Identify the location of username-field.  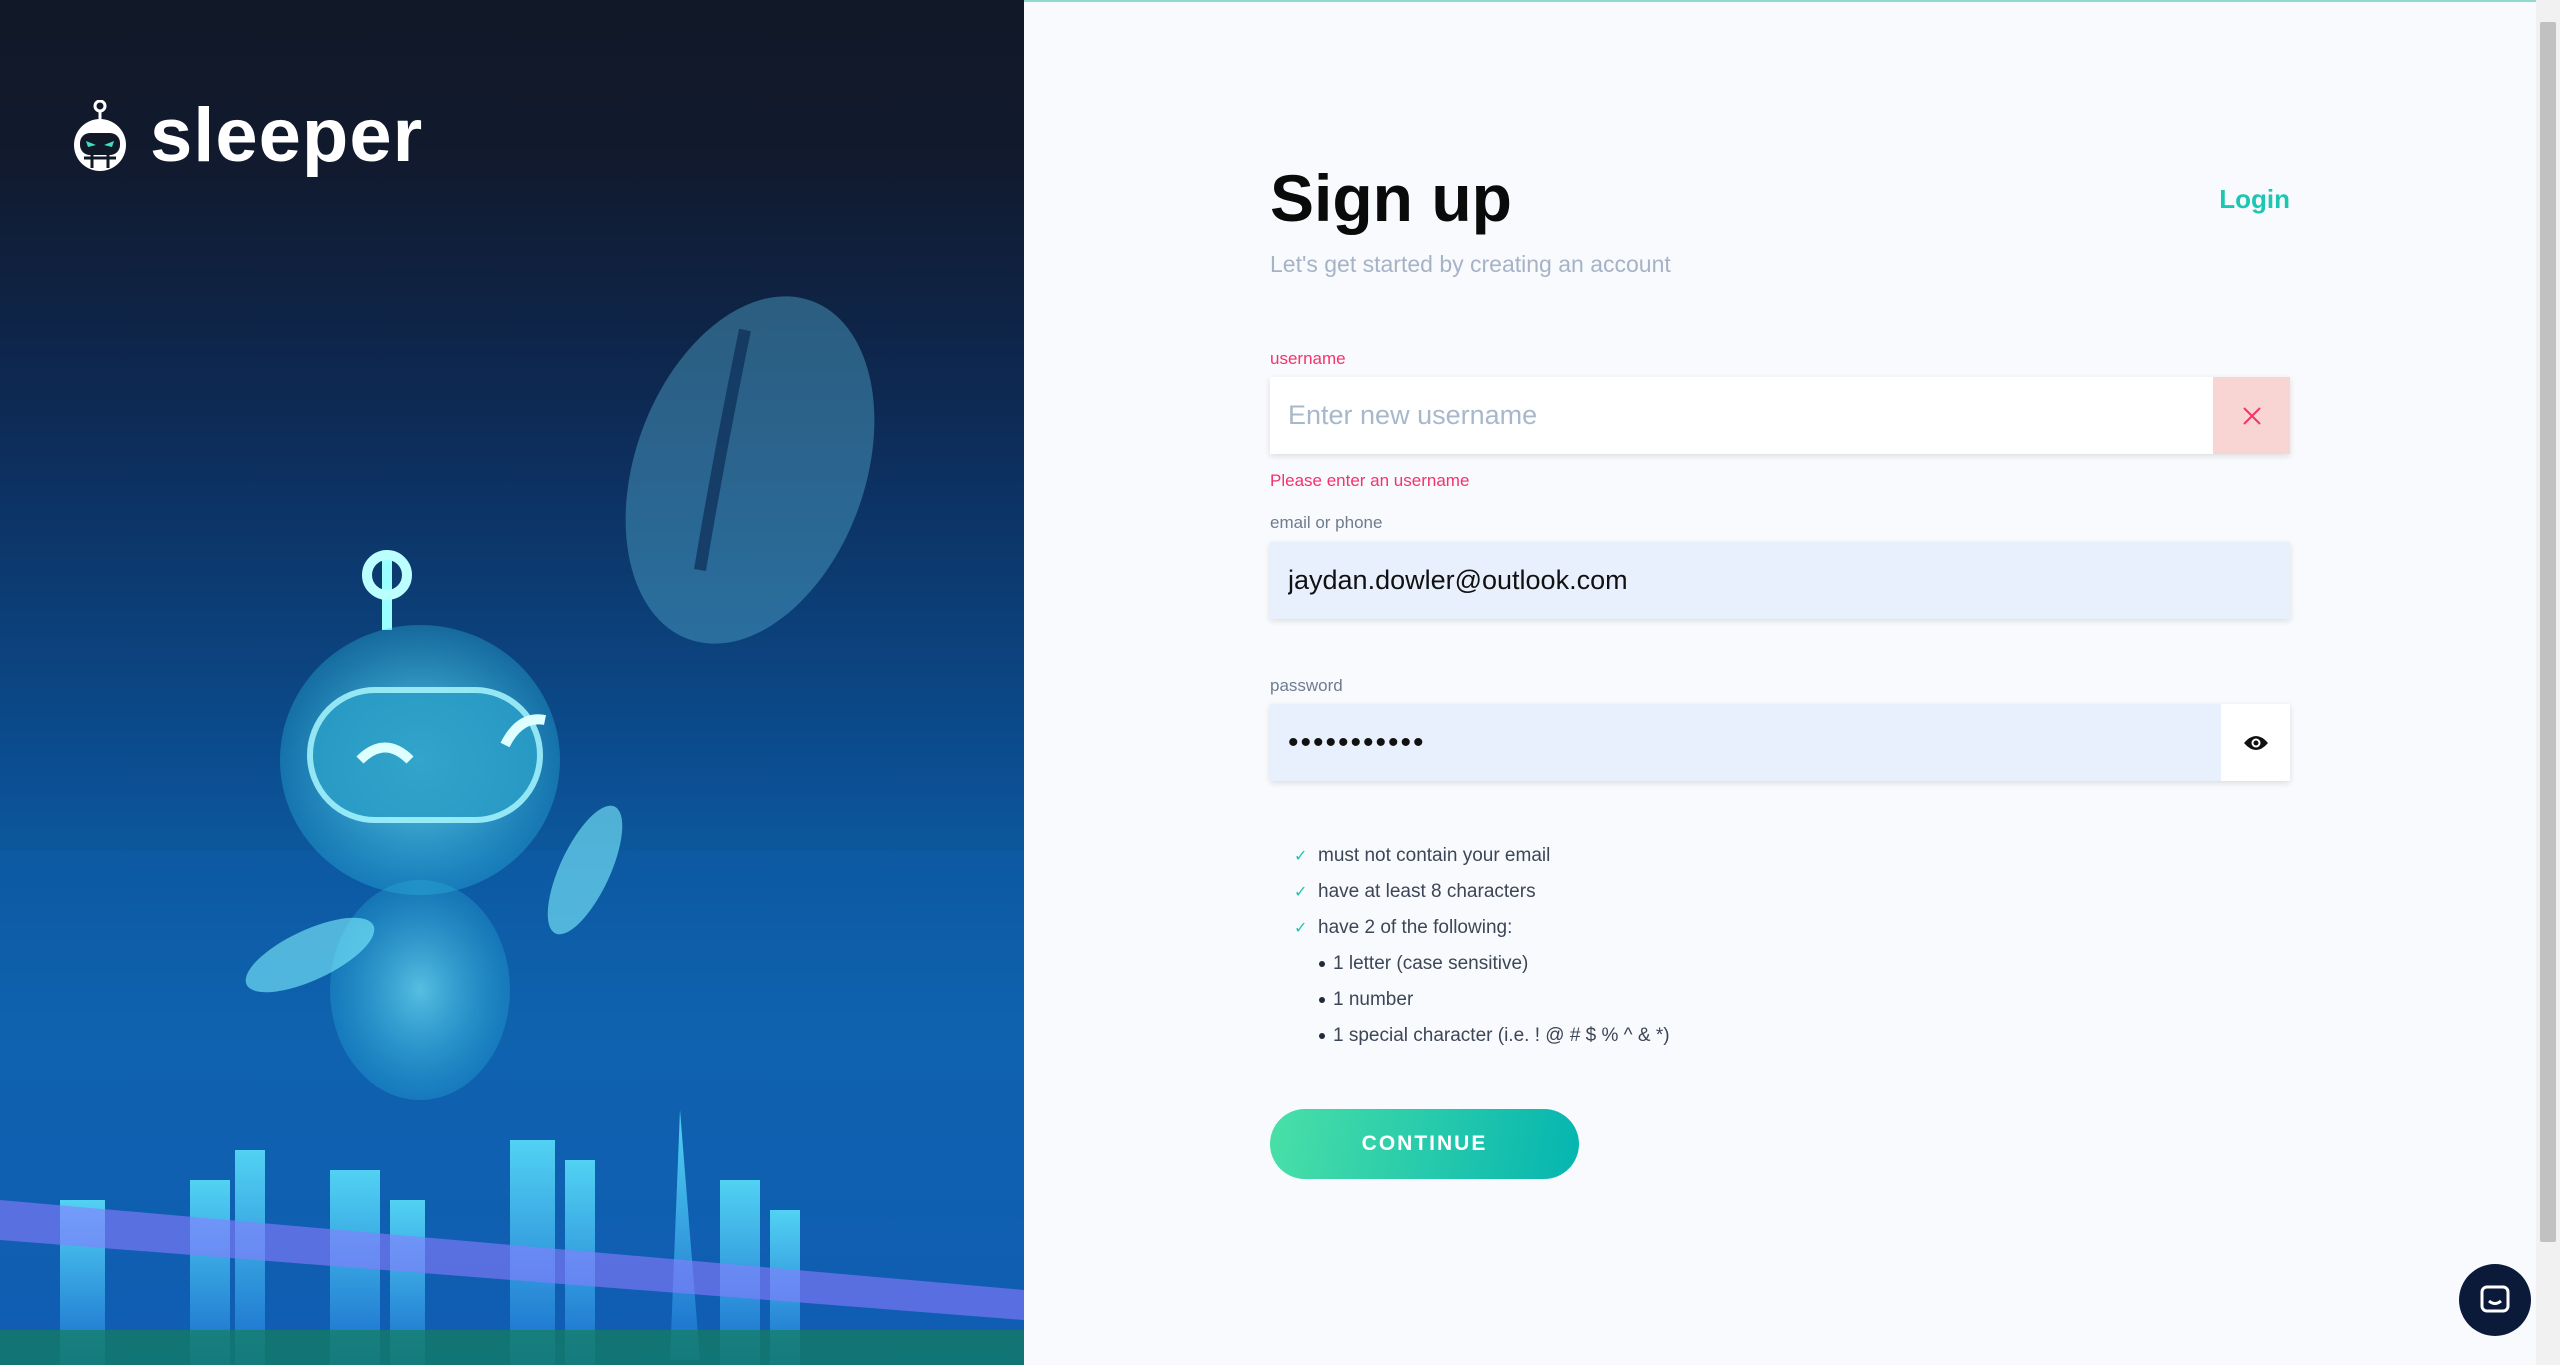
(1780, 415).